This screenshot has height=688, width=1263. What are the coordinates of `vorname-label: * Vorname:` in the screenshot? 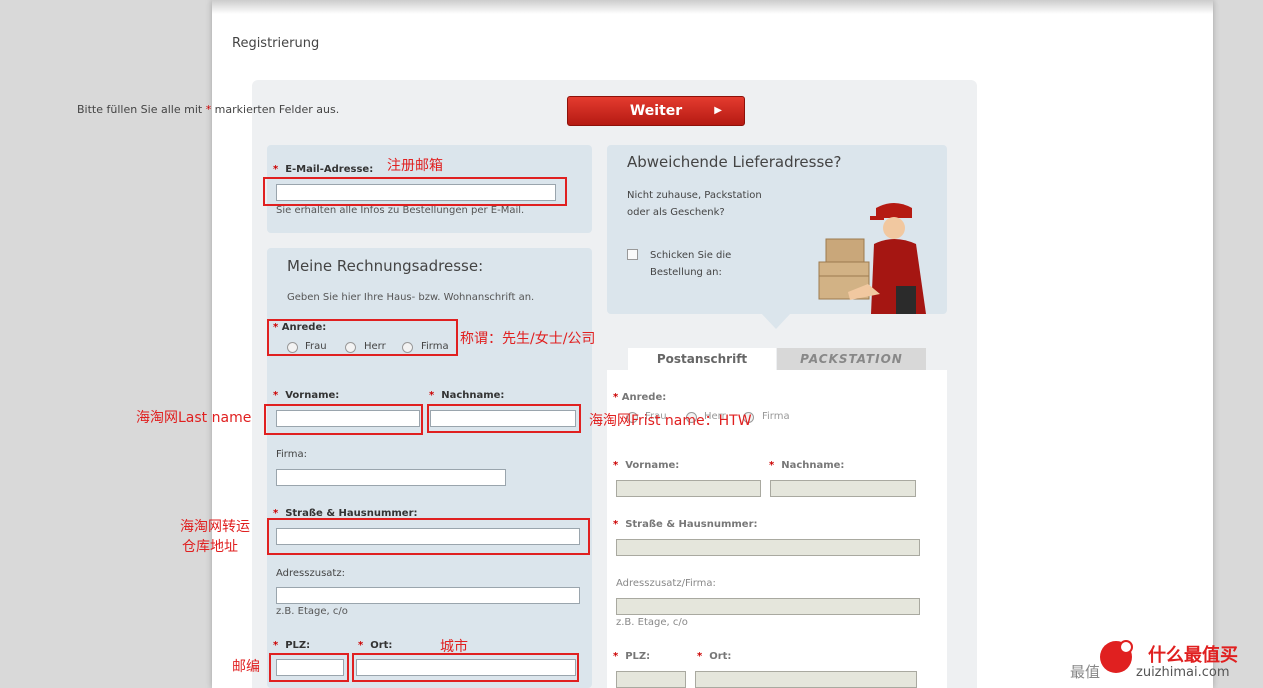 It's located at (306, 395).